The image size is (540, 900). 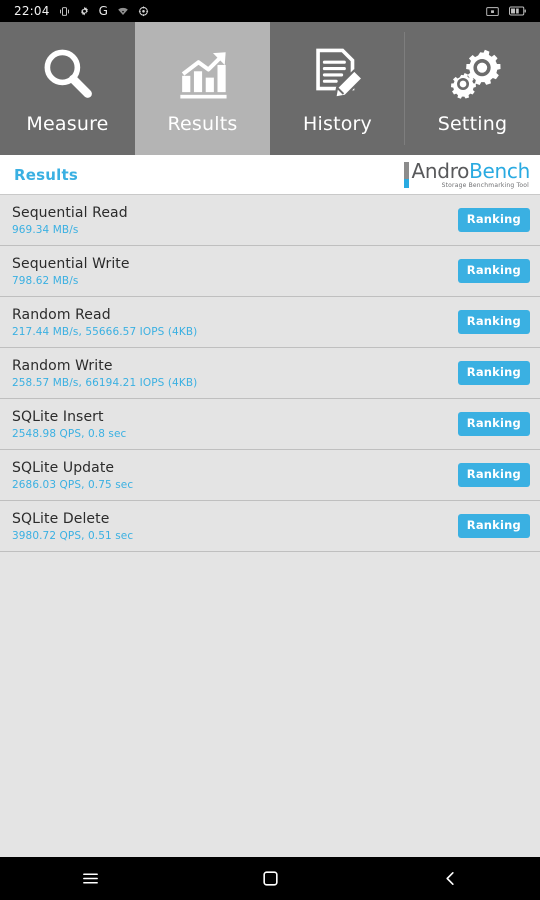 I want to click on logo-text: AndroBench Storage Benchmarking Tool, so click(x=471, y=173).